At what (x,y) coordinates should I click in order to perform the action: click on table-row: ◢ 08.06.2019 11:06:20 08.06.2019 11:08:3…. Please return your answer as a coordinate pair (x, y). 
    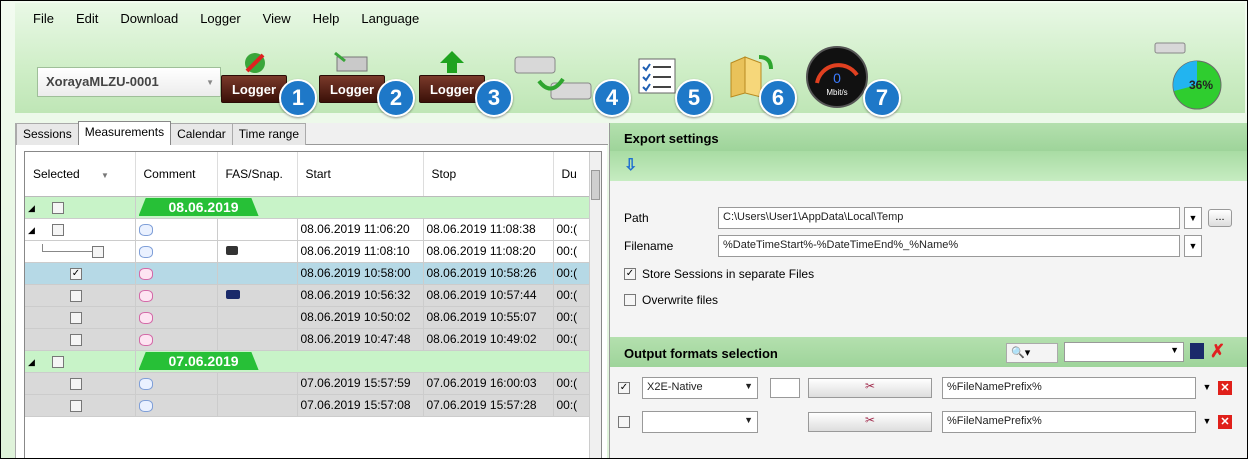
    Looking at the image, I should click on (310, 229).